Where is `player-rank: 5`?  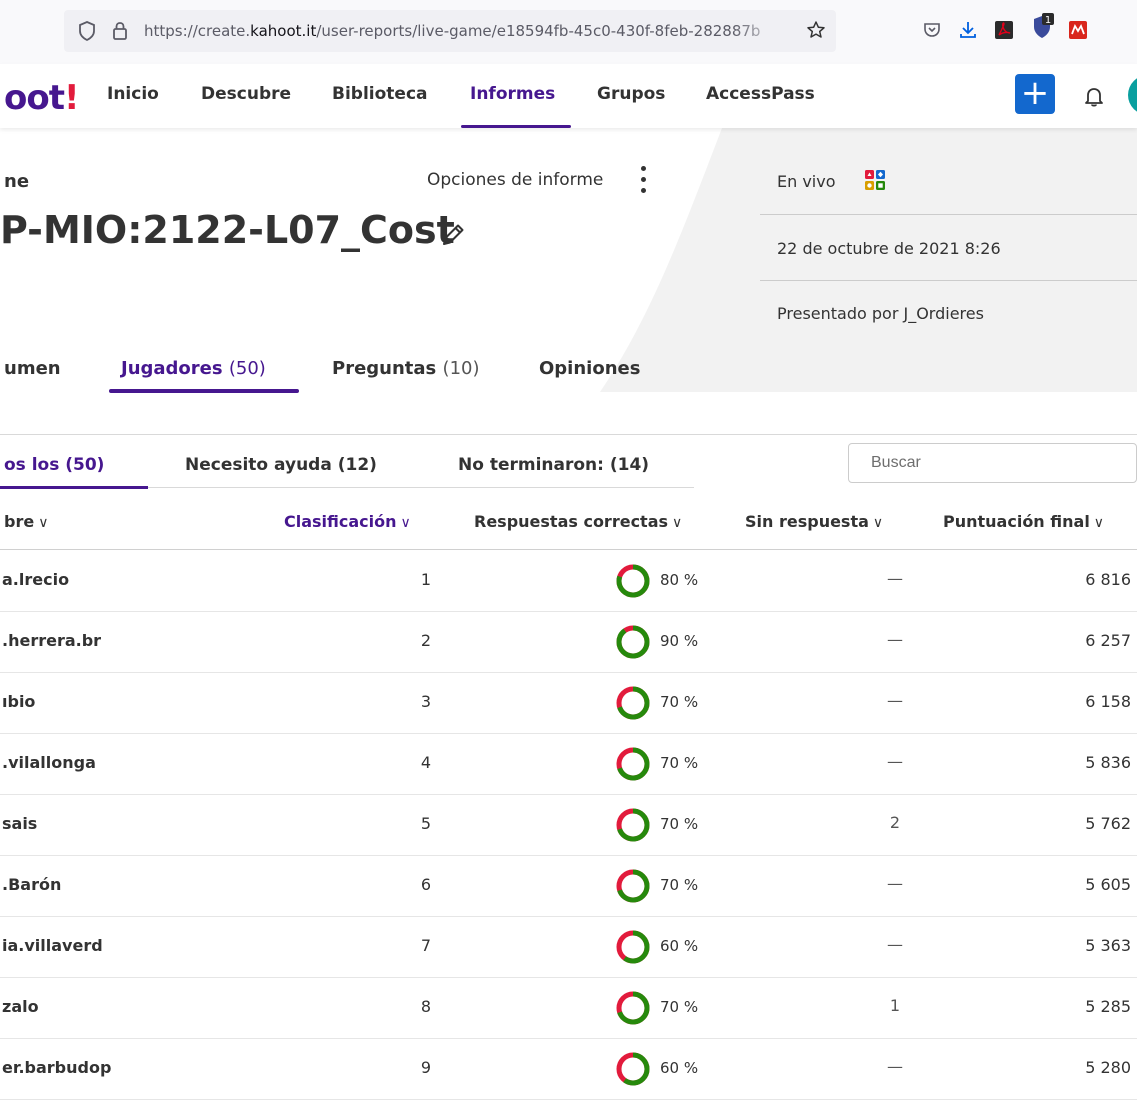 player-rank: 5 is located at coordinates (425, 823).